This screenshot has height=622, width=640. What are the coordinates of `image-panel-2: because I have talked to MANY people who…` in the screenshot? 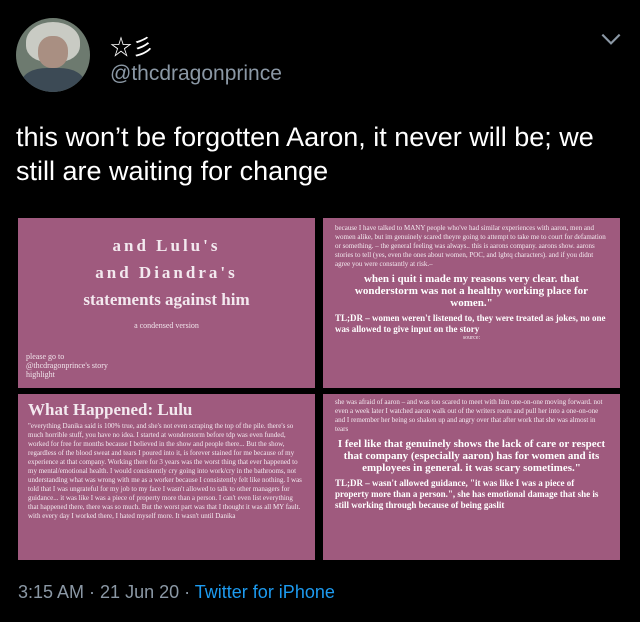 It's located at (471, 303).